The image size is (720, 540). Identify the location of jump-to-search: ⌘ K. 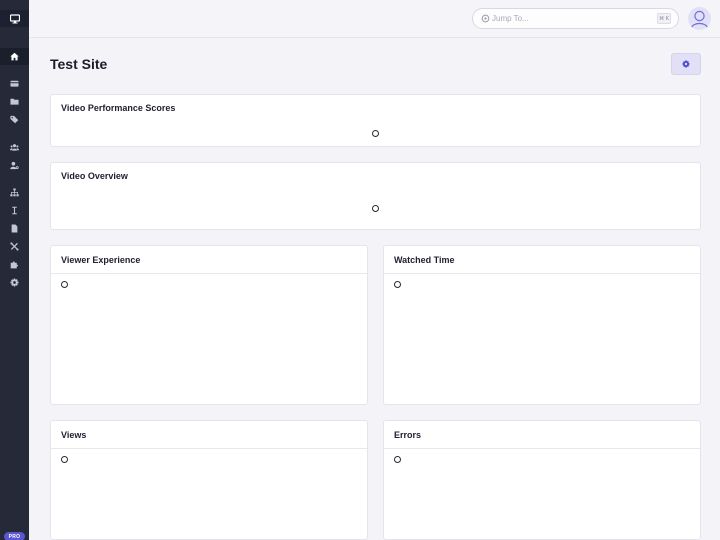
(575, 18).